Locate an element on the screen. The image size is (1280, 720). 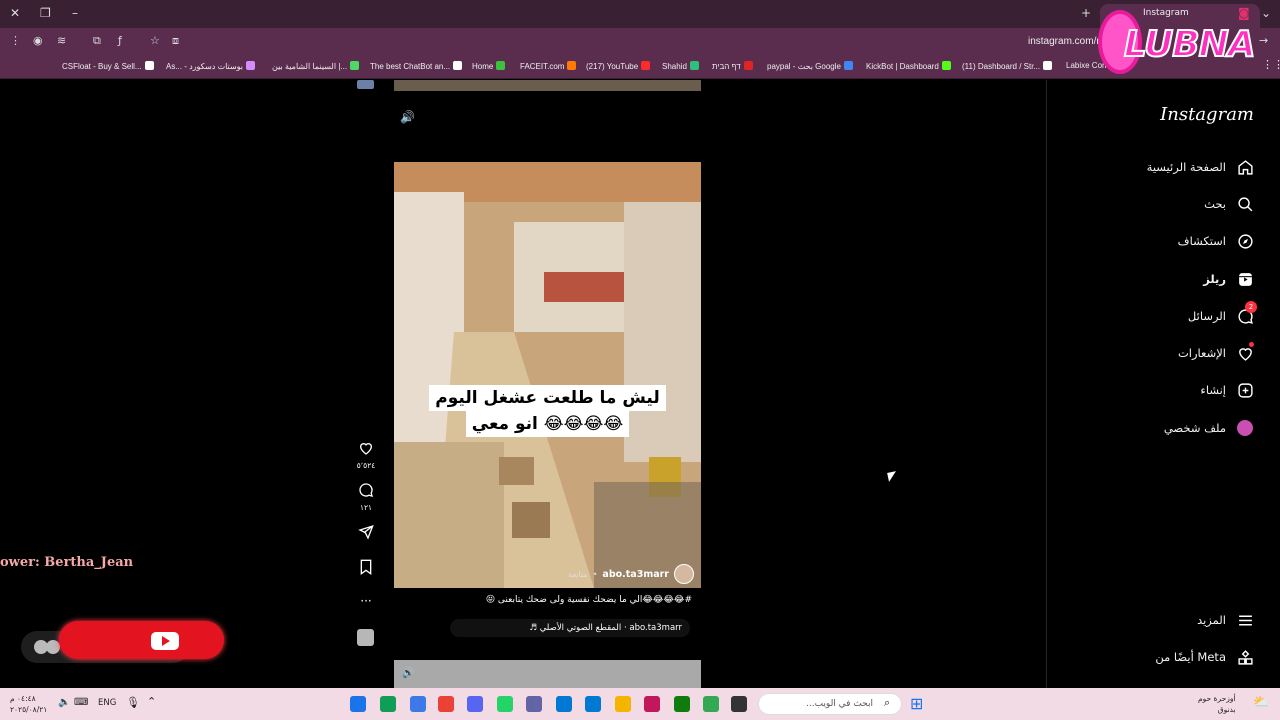
nav-messages: 2 الرسائل is located at coordinates (1155, 315).